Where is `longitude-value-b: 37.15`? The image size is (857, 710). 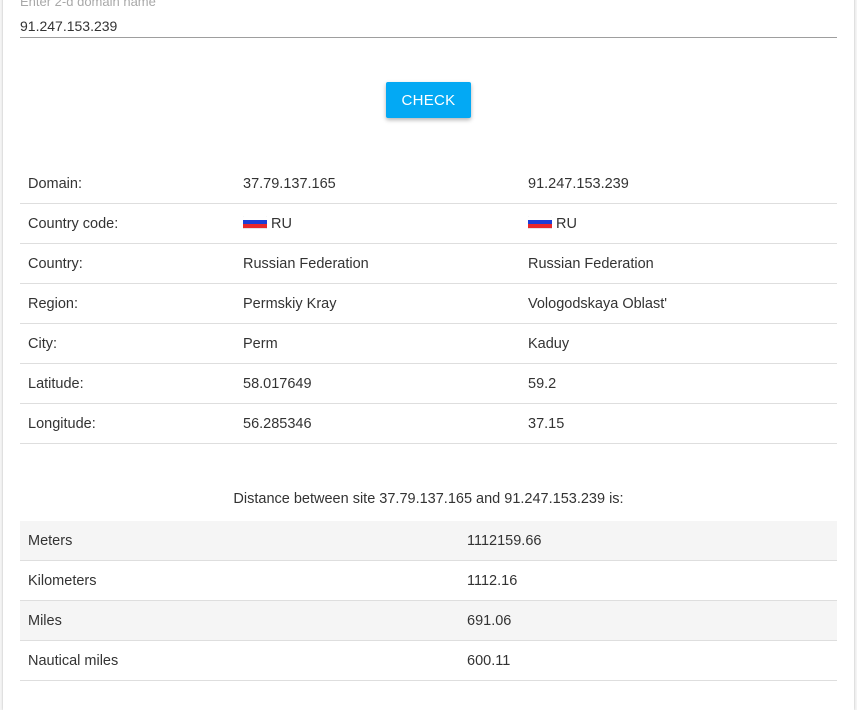
longitude-value-b: 37.15 is located at coordinates (678, 423).